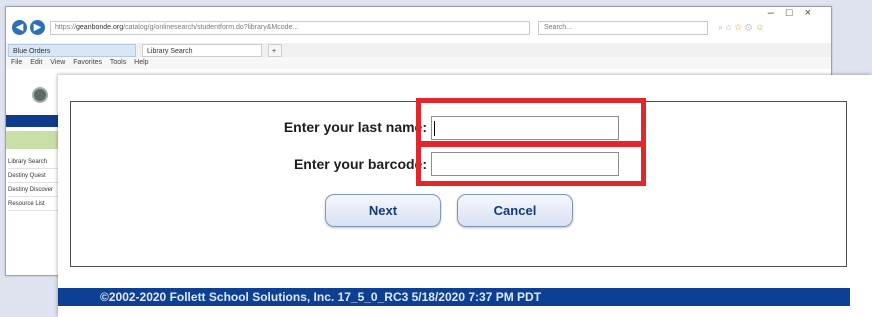 The width and height of the screenshot is (872, 317). Describe the element at coordinates (141, 62) in the screenshot. I see `menu-help: Help` at that location.